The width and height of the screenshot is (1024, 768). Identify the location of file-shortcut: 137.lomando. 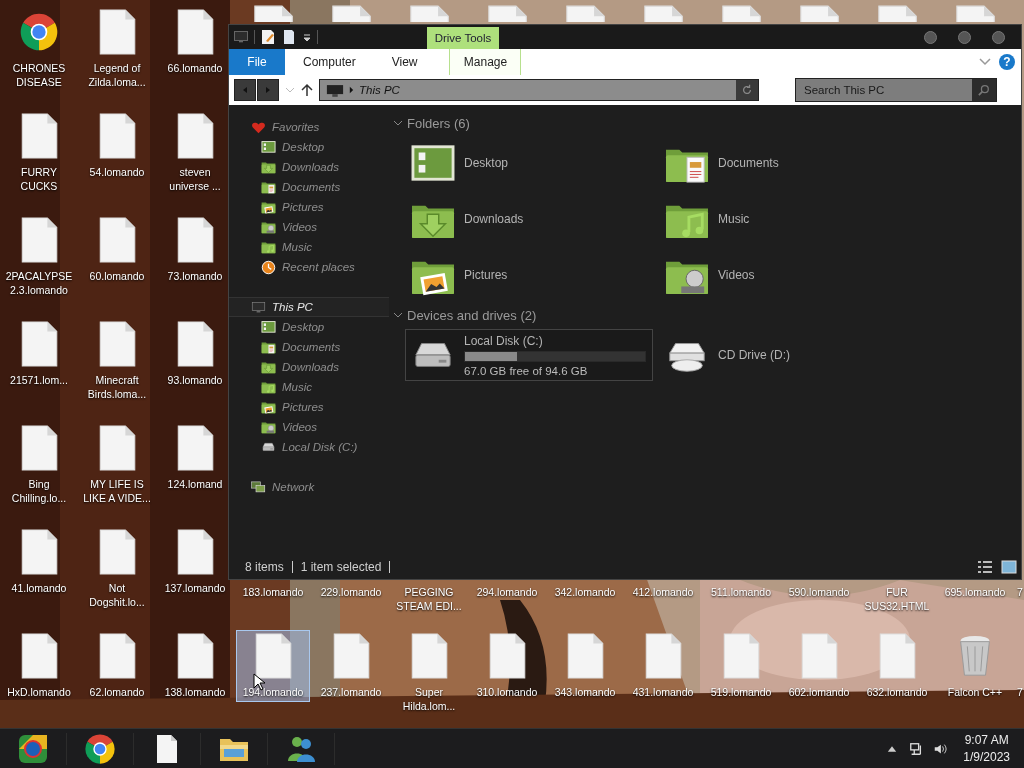
(195, 562).